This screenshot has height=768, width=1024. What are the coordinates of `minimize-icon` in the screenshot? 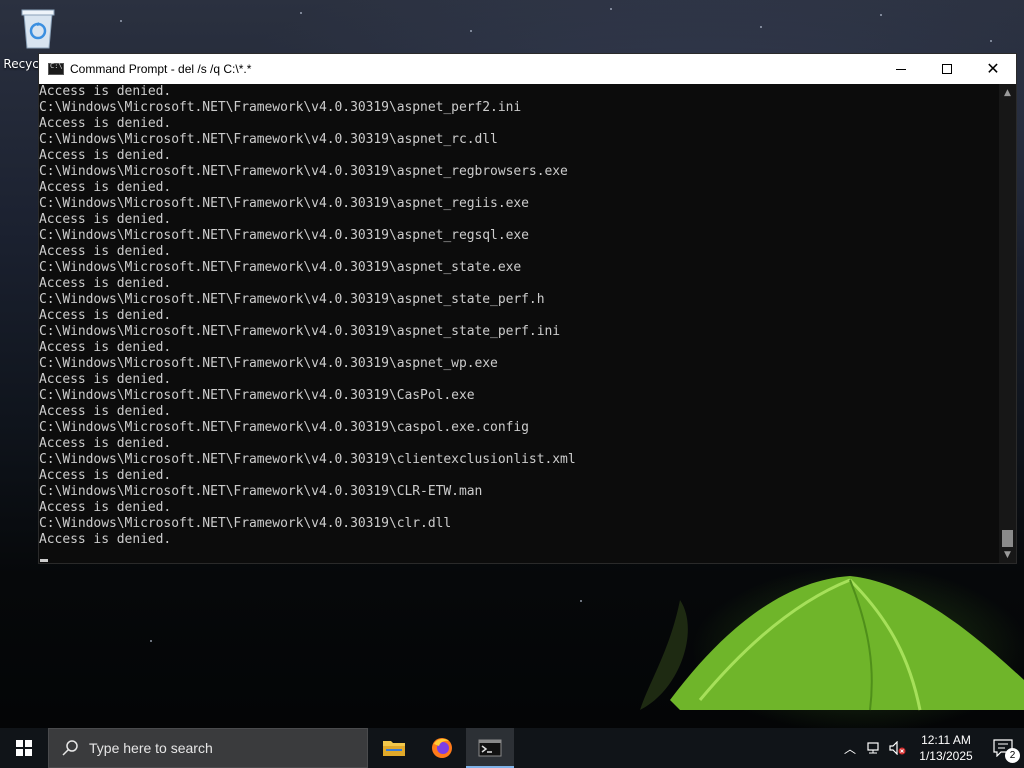 It's located at (901, 69).